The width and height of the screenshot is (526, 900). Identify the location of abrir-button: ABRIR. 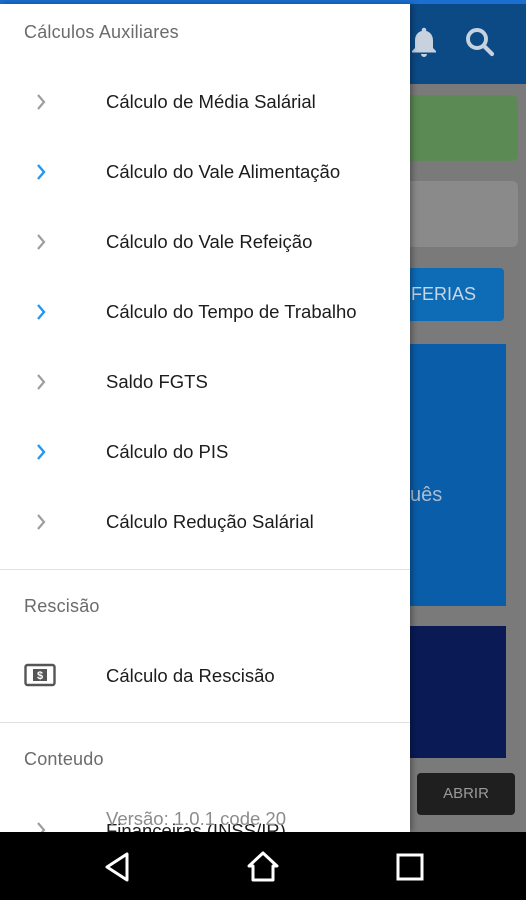
(466, 794).